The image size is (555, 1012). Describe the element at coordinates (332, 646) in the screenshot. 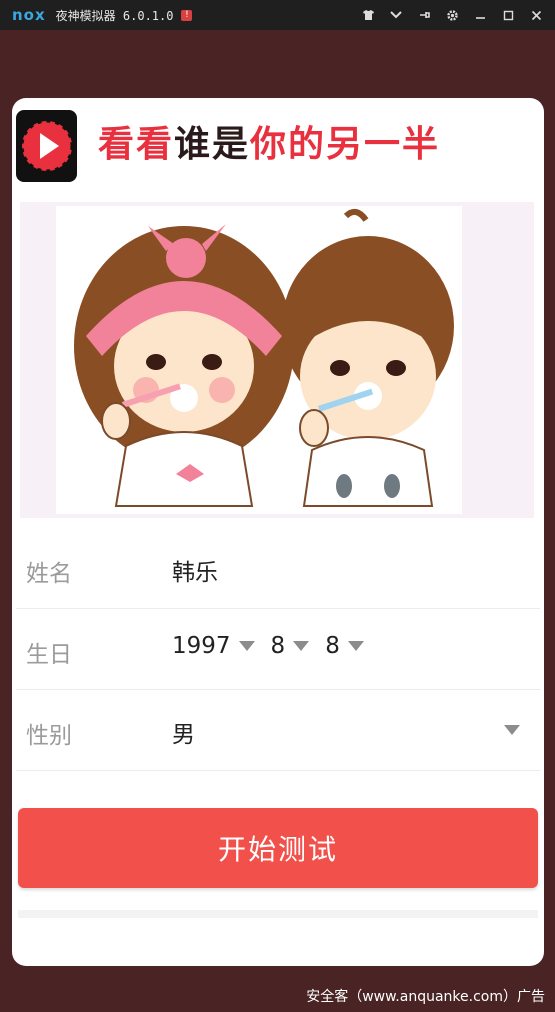

I see `birth-day-select: 8` at that location.